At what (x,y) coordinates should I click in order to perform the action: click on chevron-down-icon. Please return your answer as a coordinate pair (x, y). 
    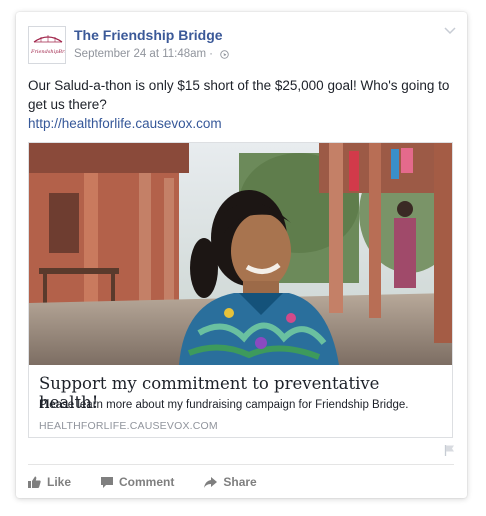
    Looking at the image, I should click on (450, 32).